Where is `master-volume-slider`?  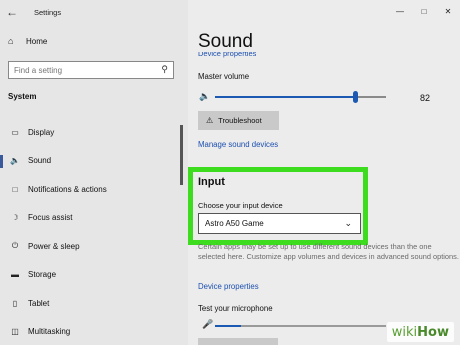 master-volume-slider is located at coordinates (300, 97).